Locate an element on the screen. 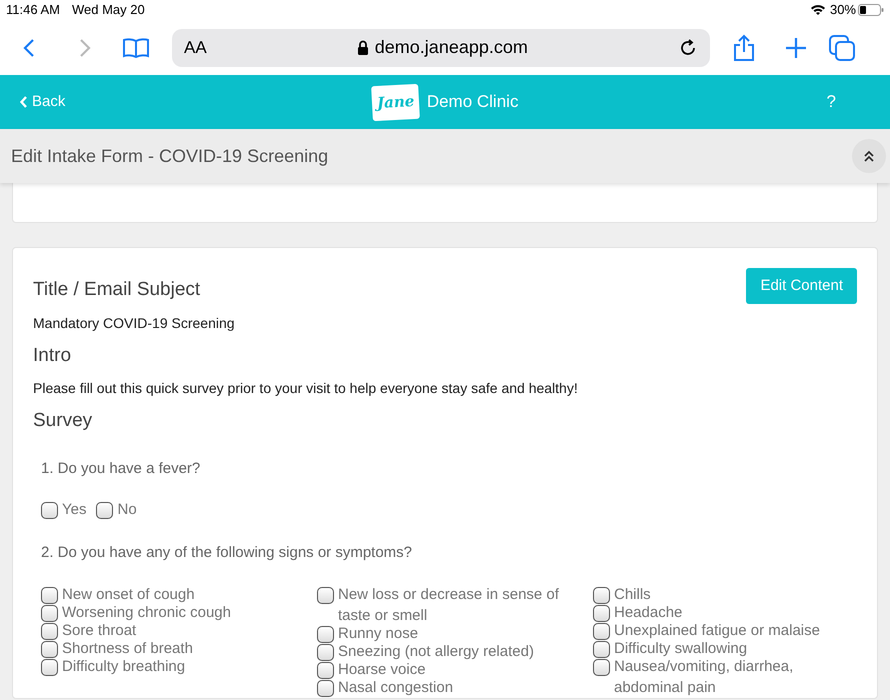 The width and height of the screenshot is (890, 700). page-title: Edit Intake Form - COVID-19 Screening is located at coordinates (170, 156).